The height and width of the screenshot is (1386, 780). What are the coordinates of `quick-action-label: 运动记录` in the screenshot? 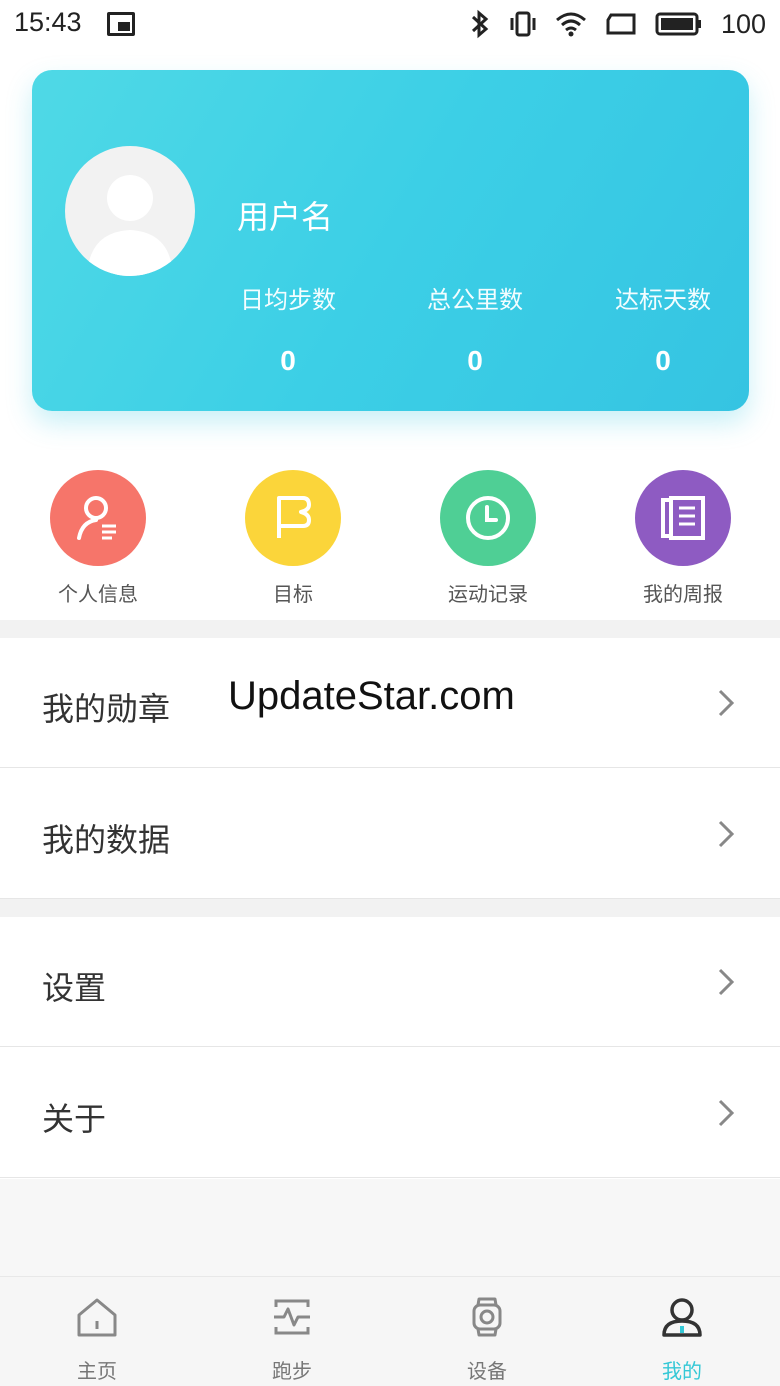 It's located at (488, 594).